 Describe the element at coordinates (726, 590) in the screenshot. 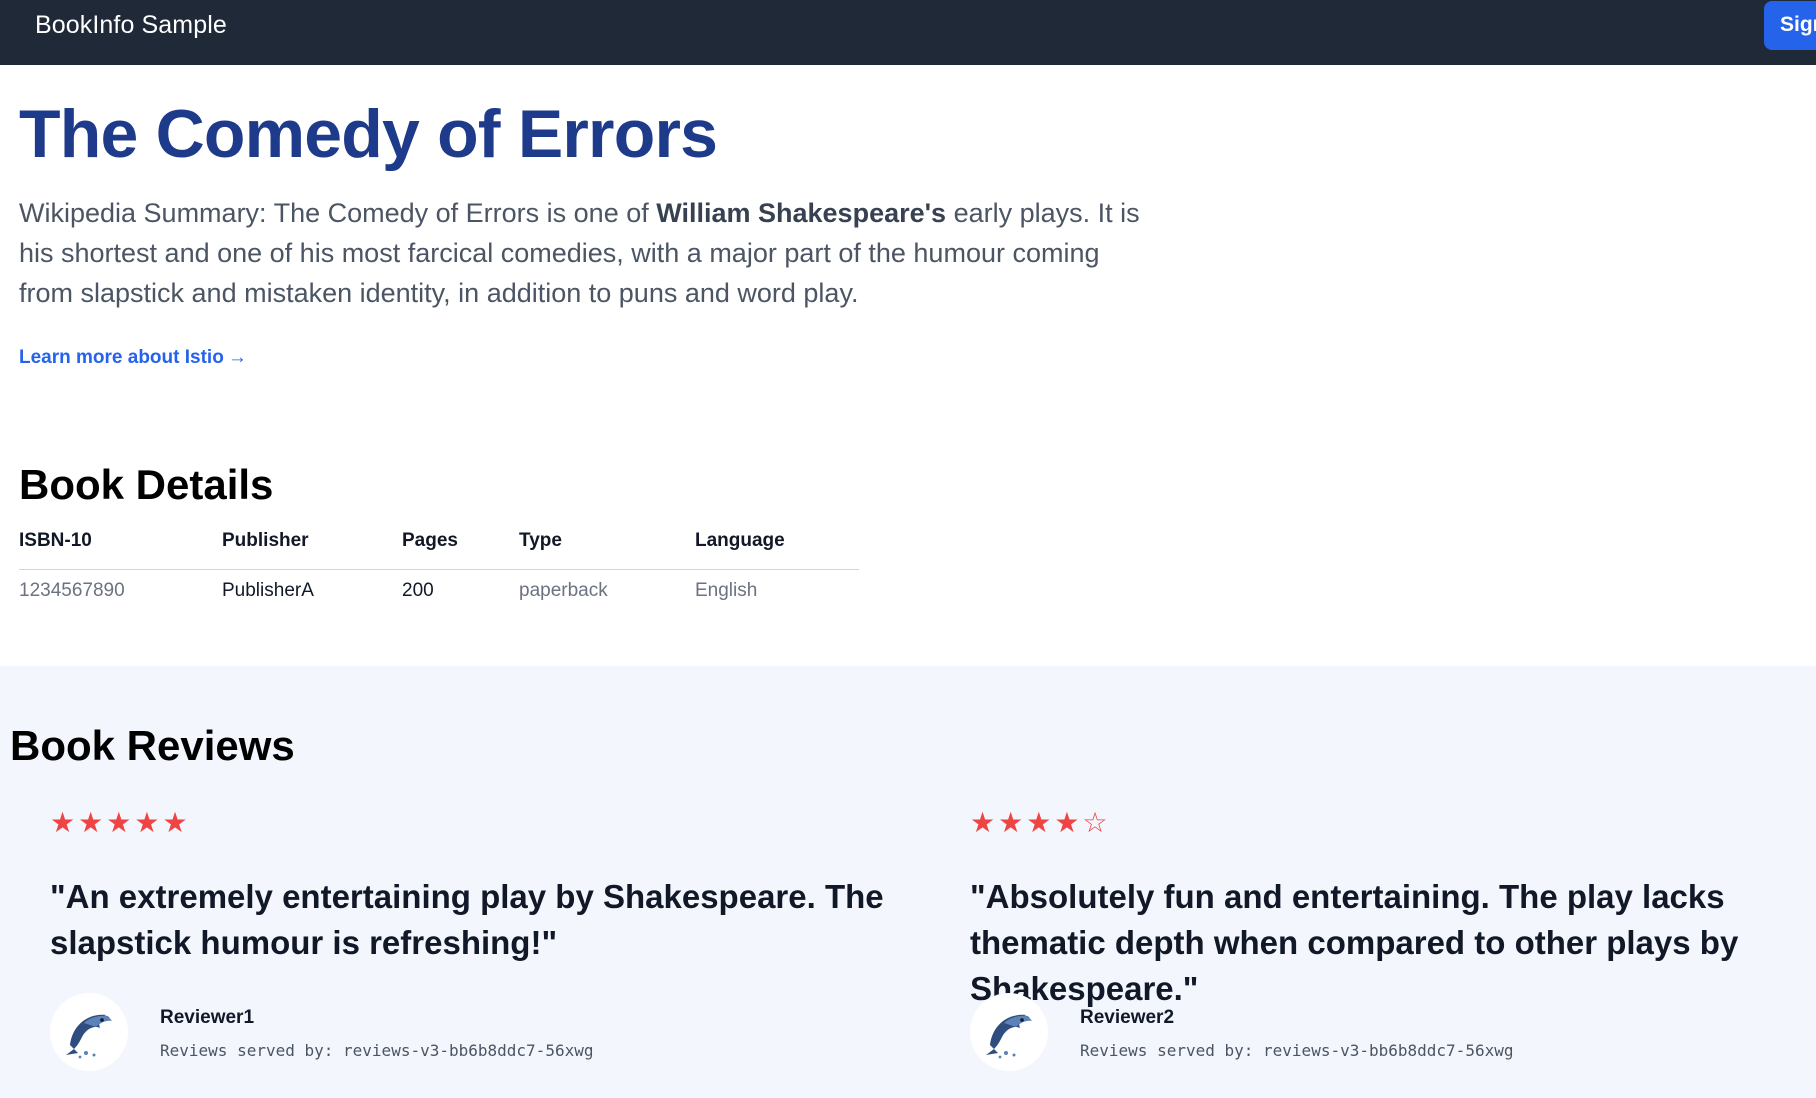

I see `cell-language: English` at that location.